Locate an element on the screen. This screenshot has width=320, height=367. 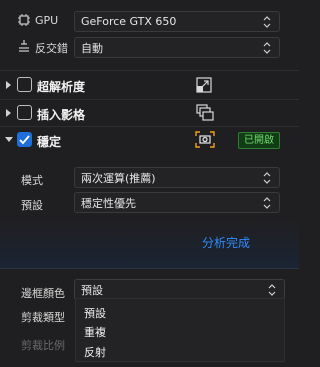
deinterlace-select: 自動 is located at coordinates (177, 47).